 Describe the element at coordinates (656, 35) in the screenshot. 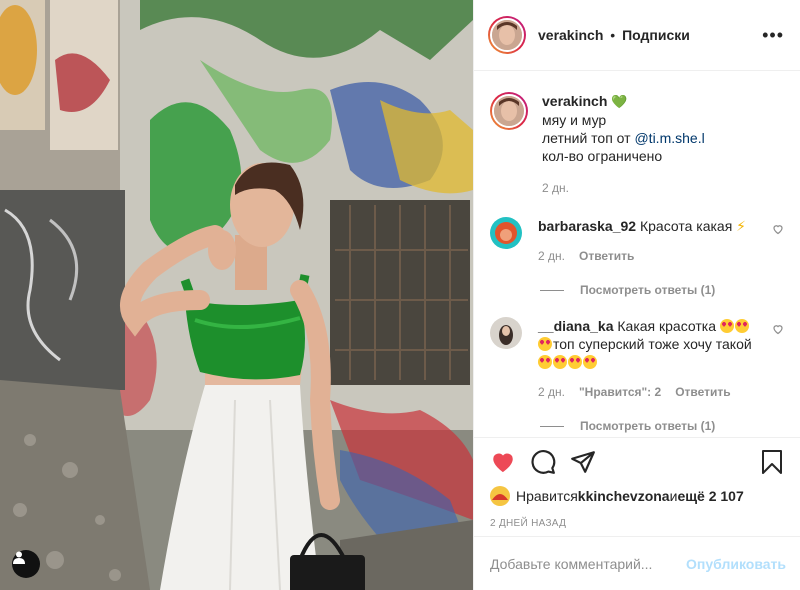

I see `following-button: Подписки` at that location.